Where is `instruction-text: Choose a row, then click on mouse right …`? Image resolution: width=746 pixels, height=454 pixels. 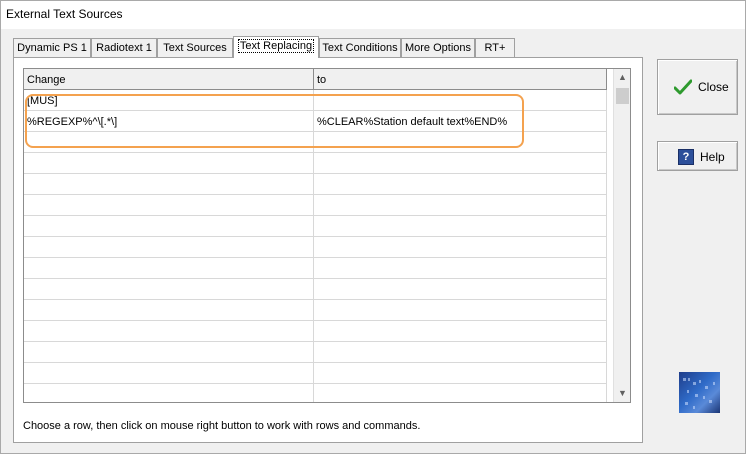 instruction-text: Choose a row, then click on mouse right … is located at coordinates (222, 426).